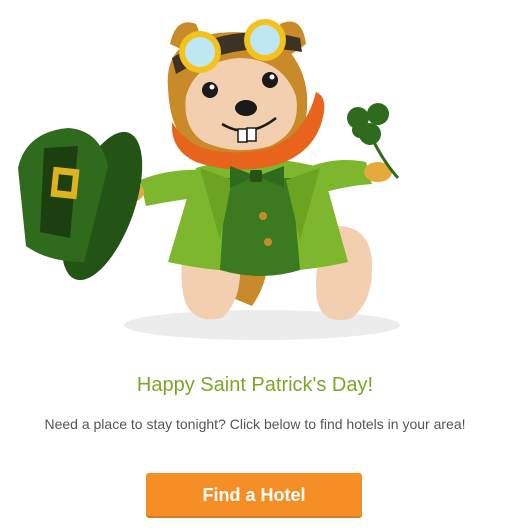  I want to click on headline: Happy Saint Patrick's Day!, so click(255, 385).